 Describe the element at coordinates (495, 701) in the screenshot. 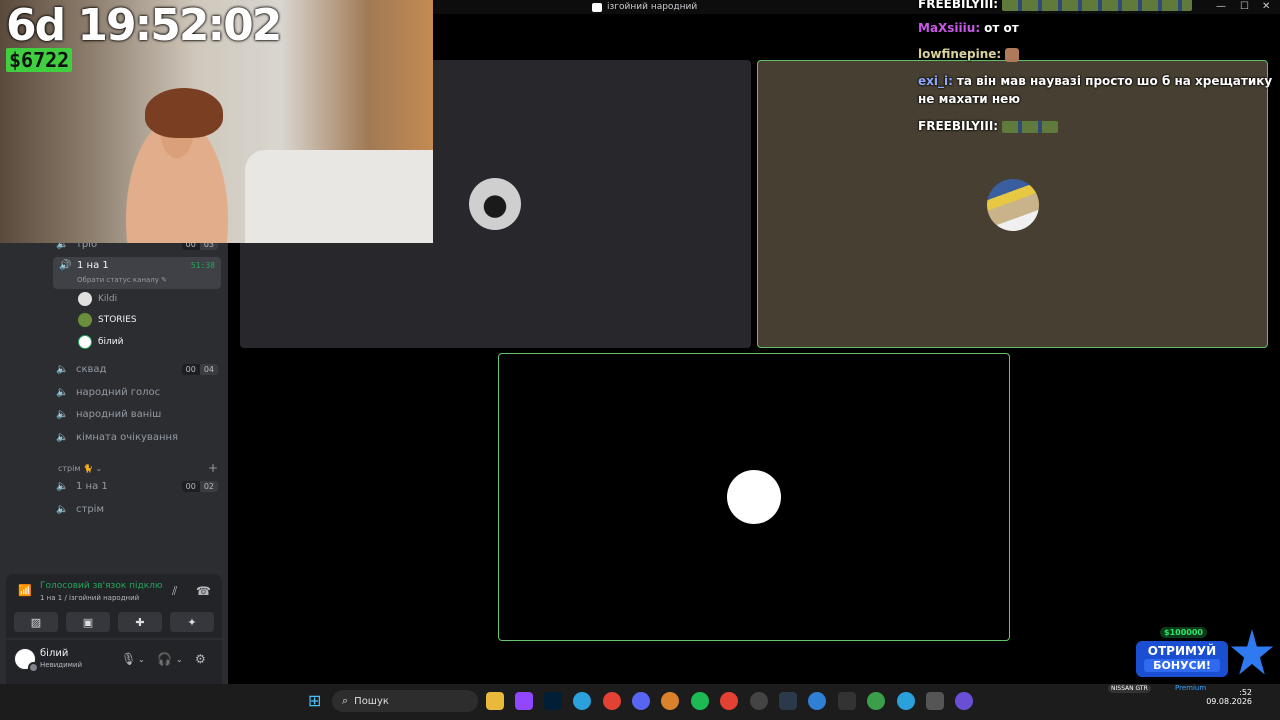

I see `file-explorer-icon` at that location.